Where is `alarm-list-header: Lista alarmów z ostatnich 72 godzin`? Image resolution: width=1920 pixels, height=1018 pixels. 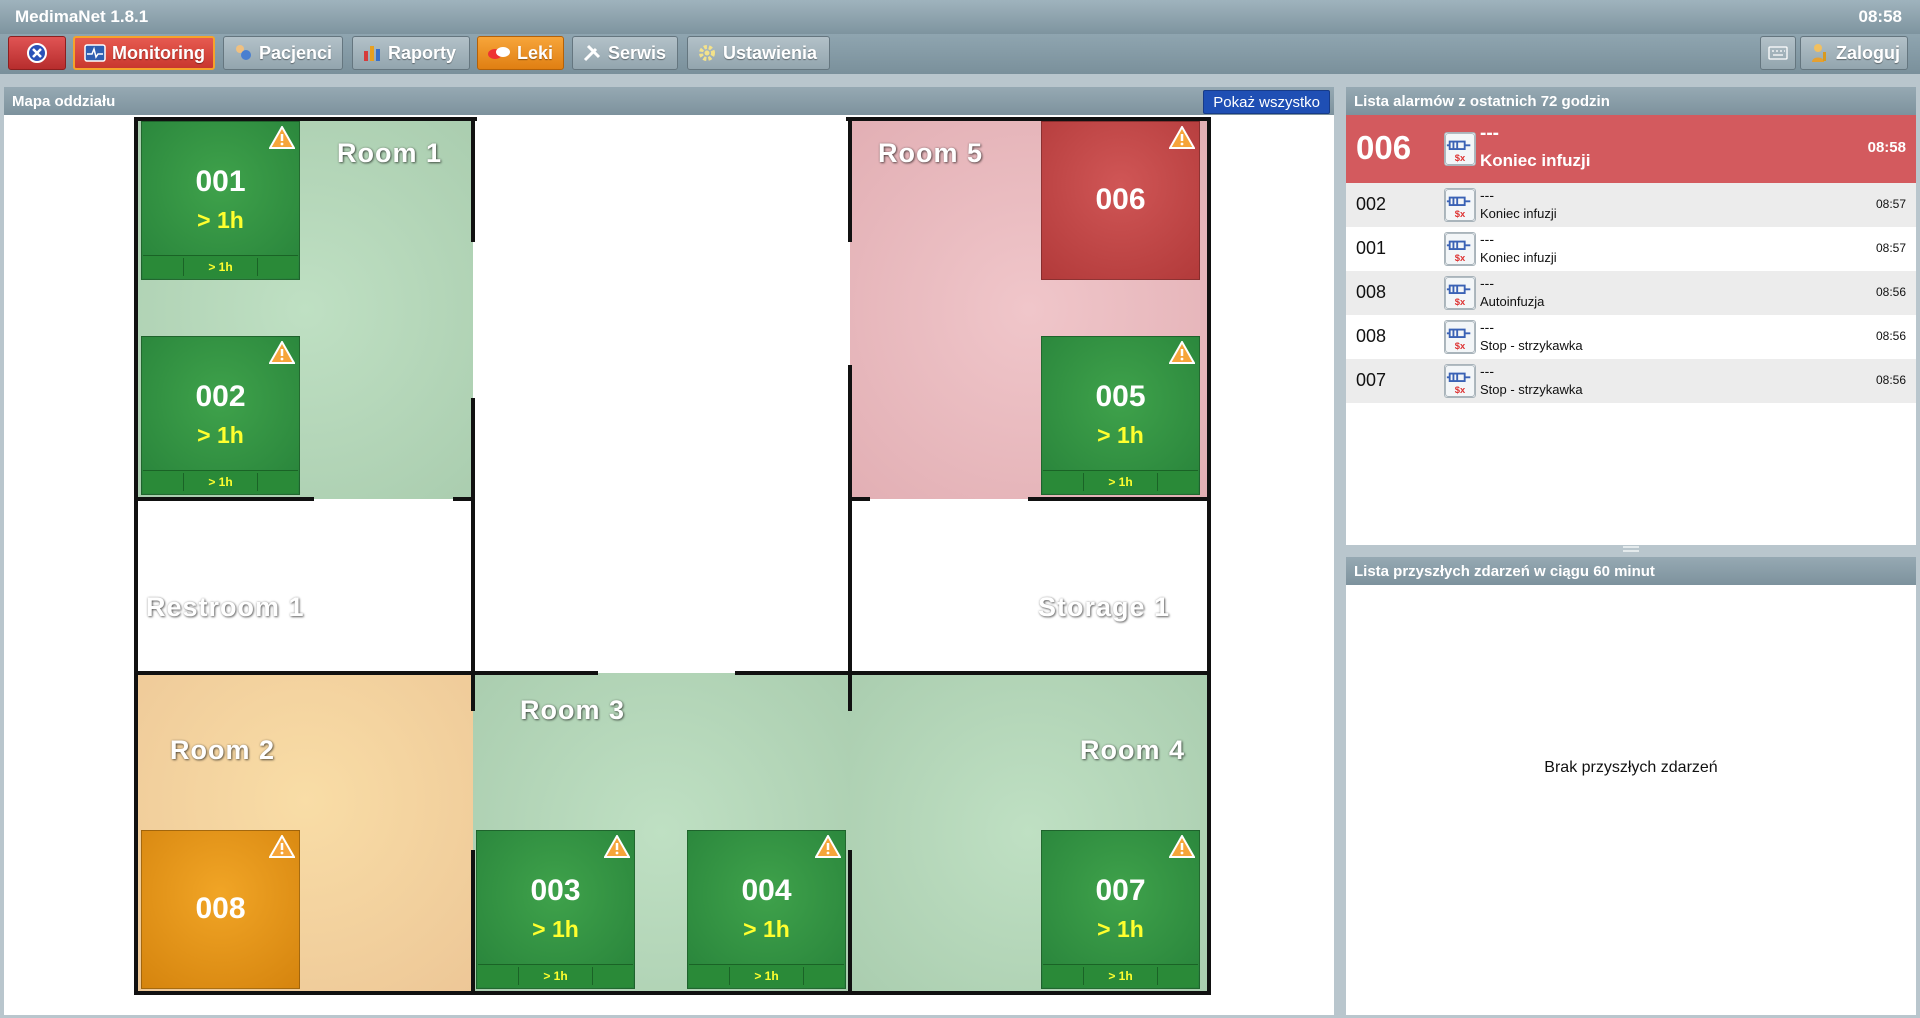
alarm-list-header: Lista alarmów z ostatnich 72 godzin is located at coordinates (1631, 101).